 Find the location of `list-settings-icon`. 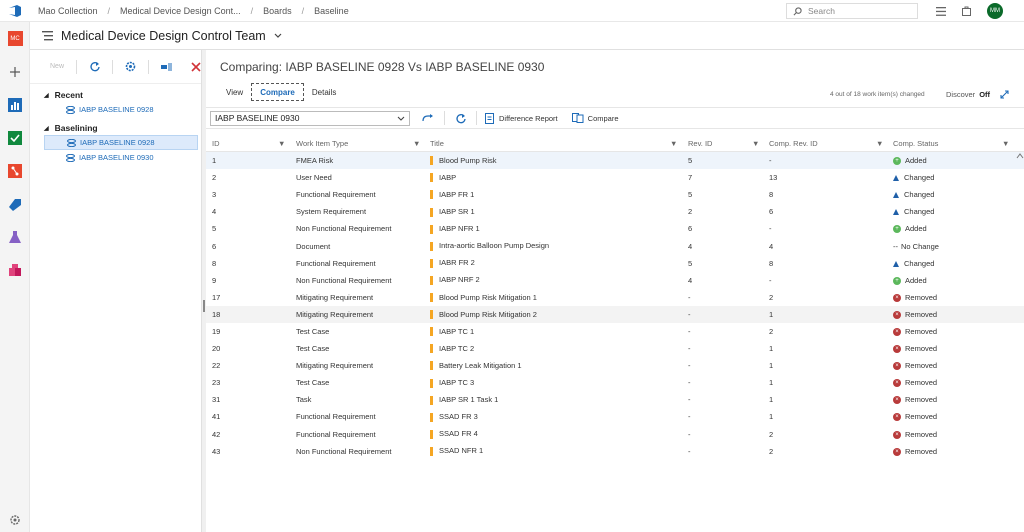

list-settings-icon is located at coordinates (941, 11).